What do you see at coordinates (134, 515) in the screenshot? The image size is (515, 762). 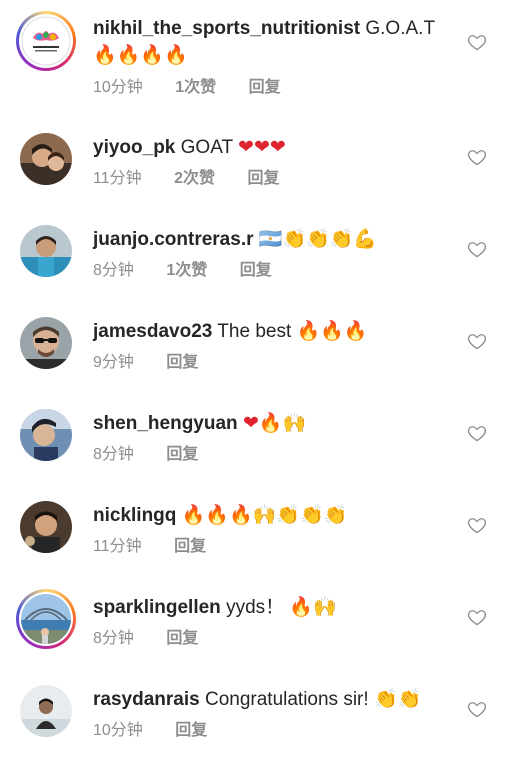 I see `username: nicklingq` at bounding box center [134, 515].